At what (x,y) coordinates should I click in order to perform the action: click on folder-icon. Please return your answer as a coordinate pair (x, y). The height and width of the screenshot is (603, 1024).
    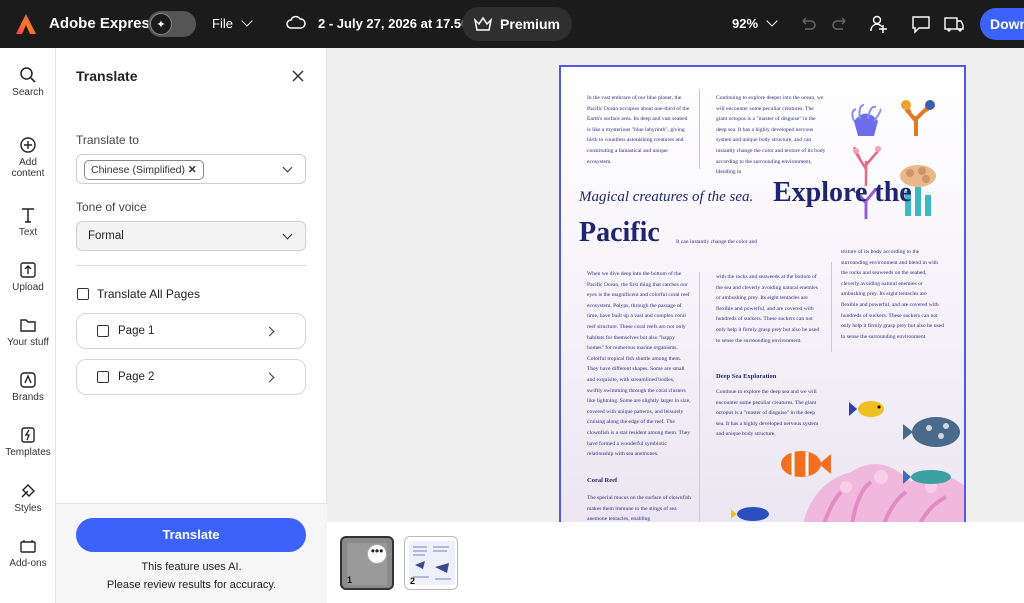
    Looking at the image, I should click on (28, 325).